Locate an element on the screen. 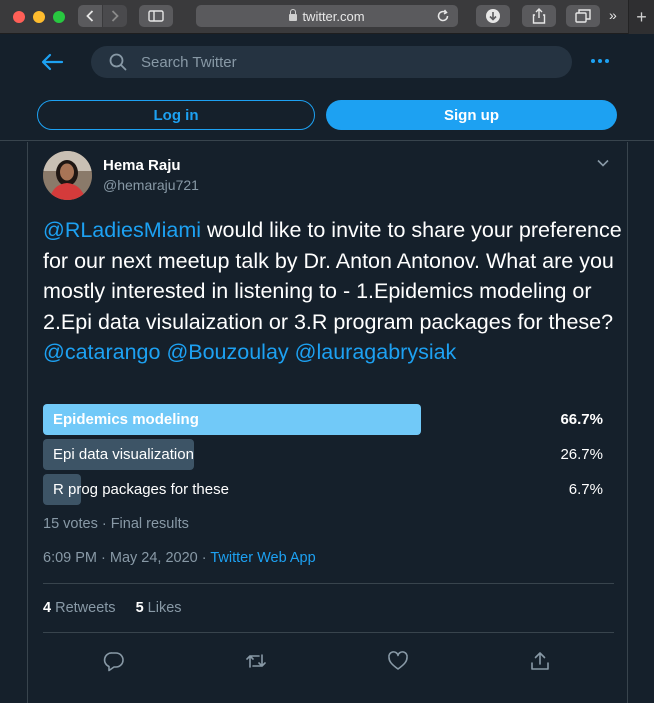  source-link: Twitter Web App is located at coordinates (262, 558).